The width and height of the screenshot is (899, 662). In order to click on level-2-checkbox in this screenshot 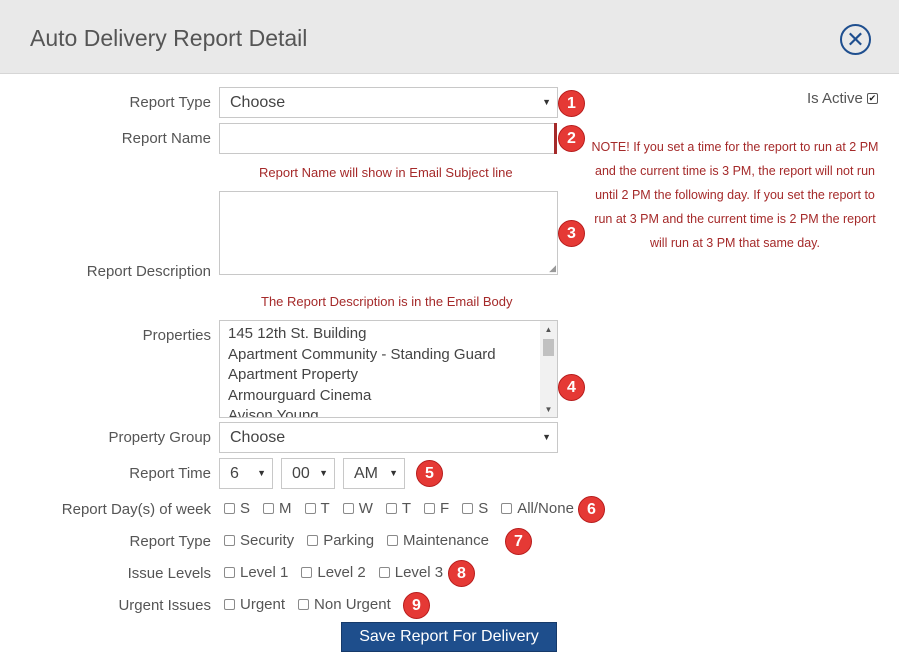, I will do `click(307, 572)`.